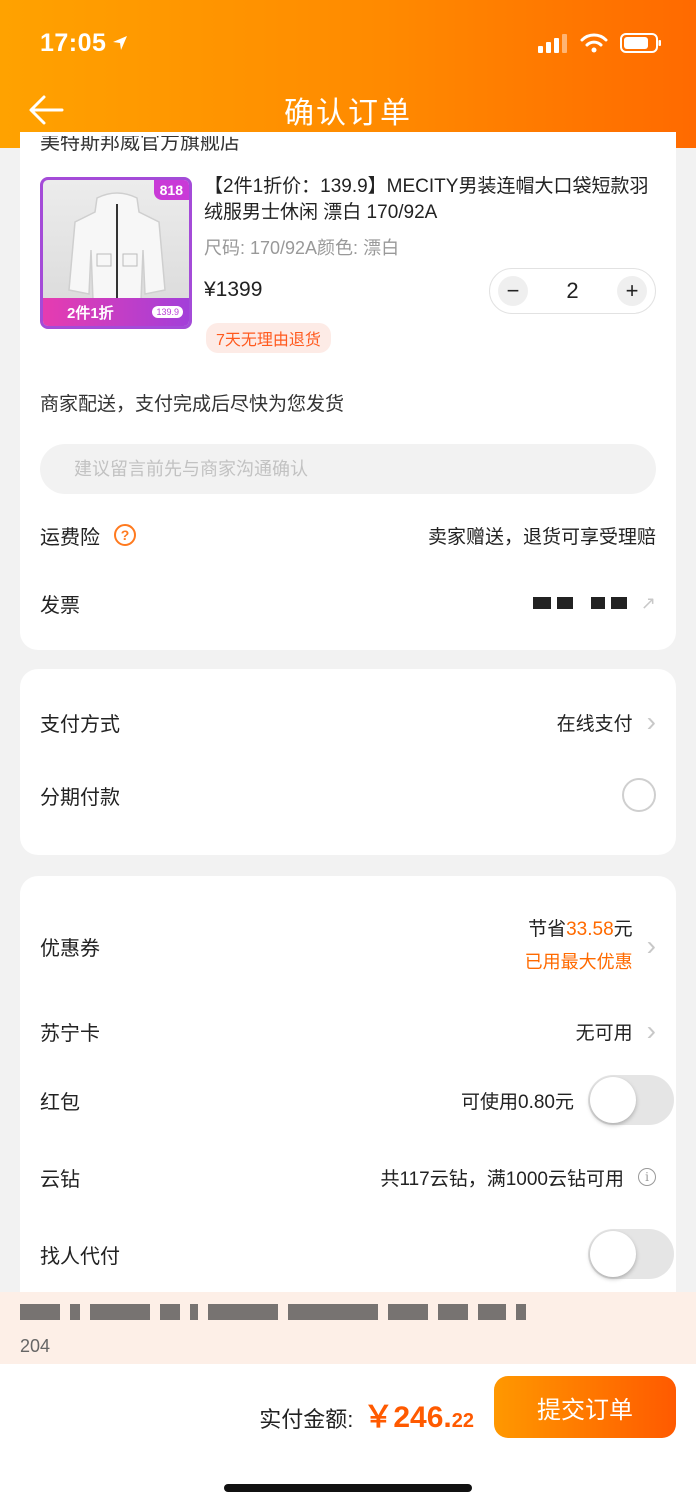 This screenshot has width=696, height=1506. I want to click on delivery-info: 商家配送，支付完成后尽快为您发货, so click(192, 404).